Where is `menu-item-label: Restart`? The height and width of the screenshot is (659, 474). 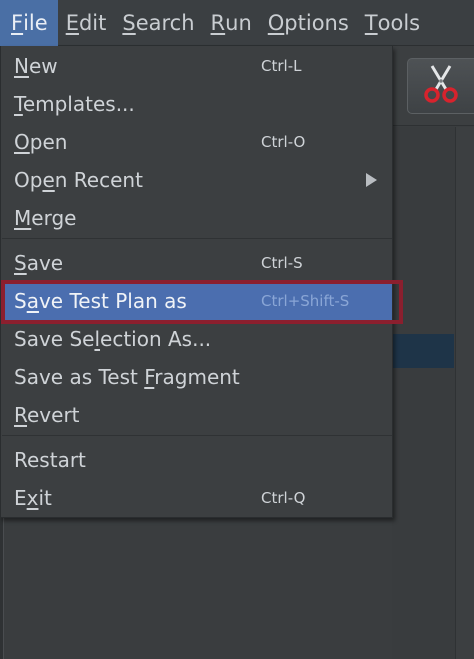 menu-item-label: Restart is located at coordinates (50, 460).